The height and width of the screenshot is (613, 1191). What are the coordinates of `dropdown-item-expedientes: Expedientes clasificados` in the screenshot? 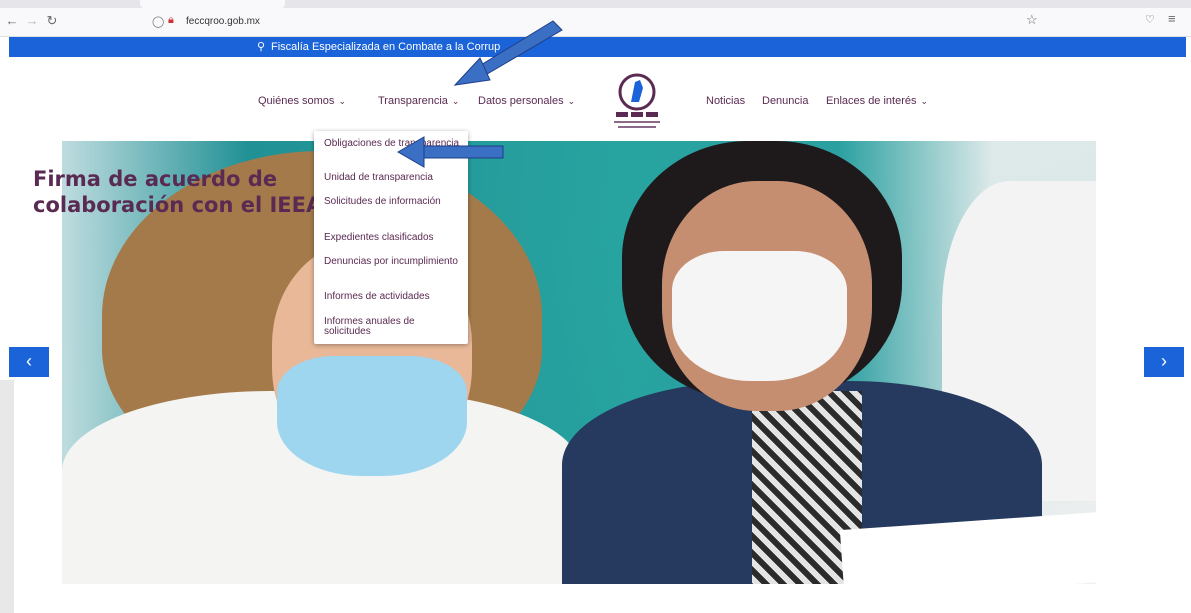 It's located at (394, 238).